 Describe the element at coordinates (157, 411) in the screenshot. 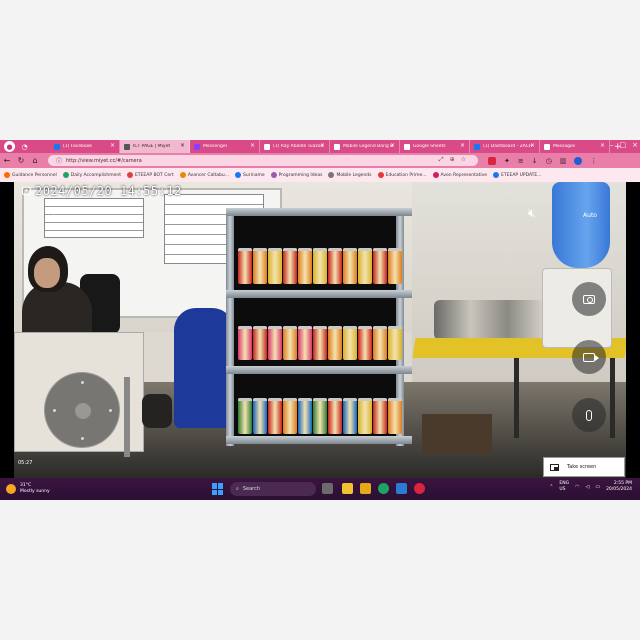

I see `electric-kettle` at that location.